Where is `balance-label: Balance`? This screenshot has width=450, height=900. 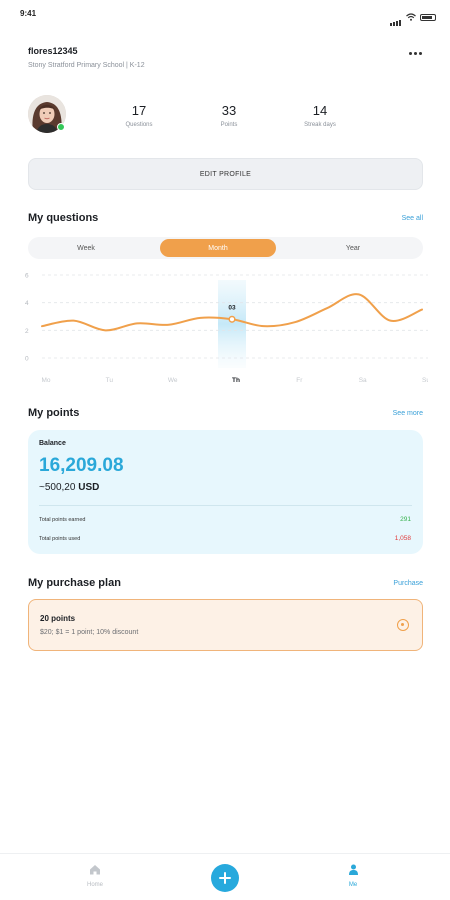 balance-label: Balance is located at coordinates (52, 443).